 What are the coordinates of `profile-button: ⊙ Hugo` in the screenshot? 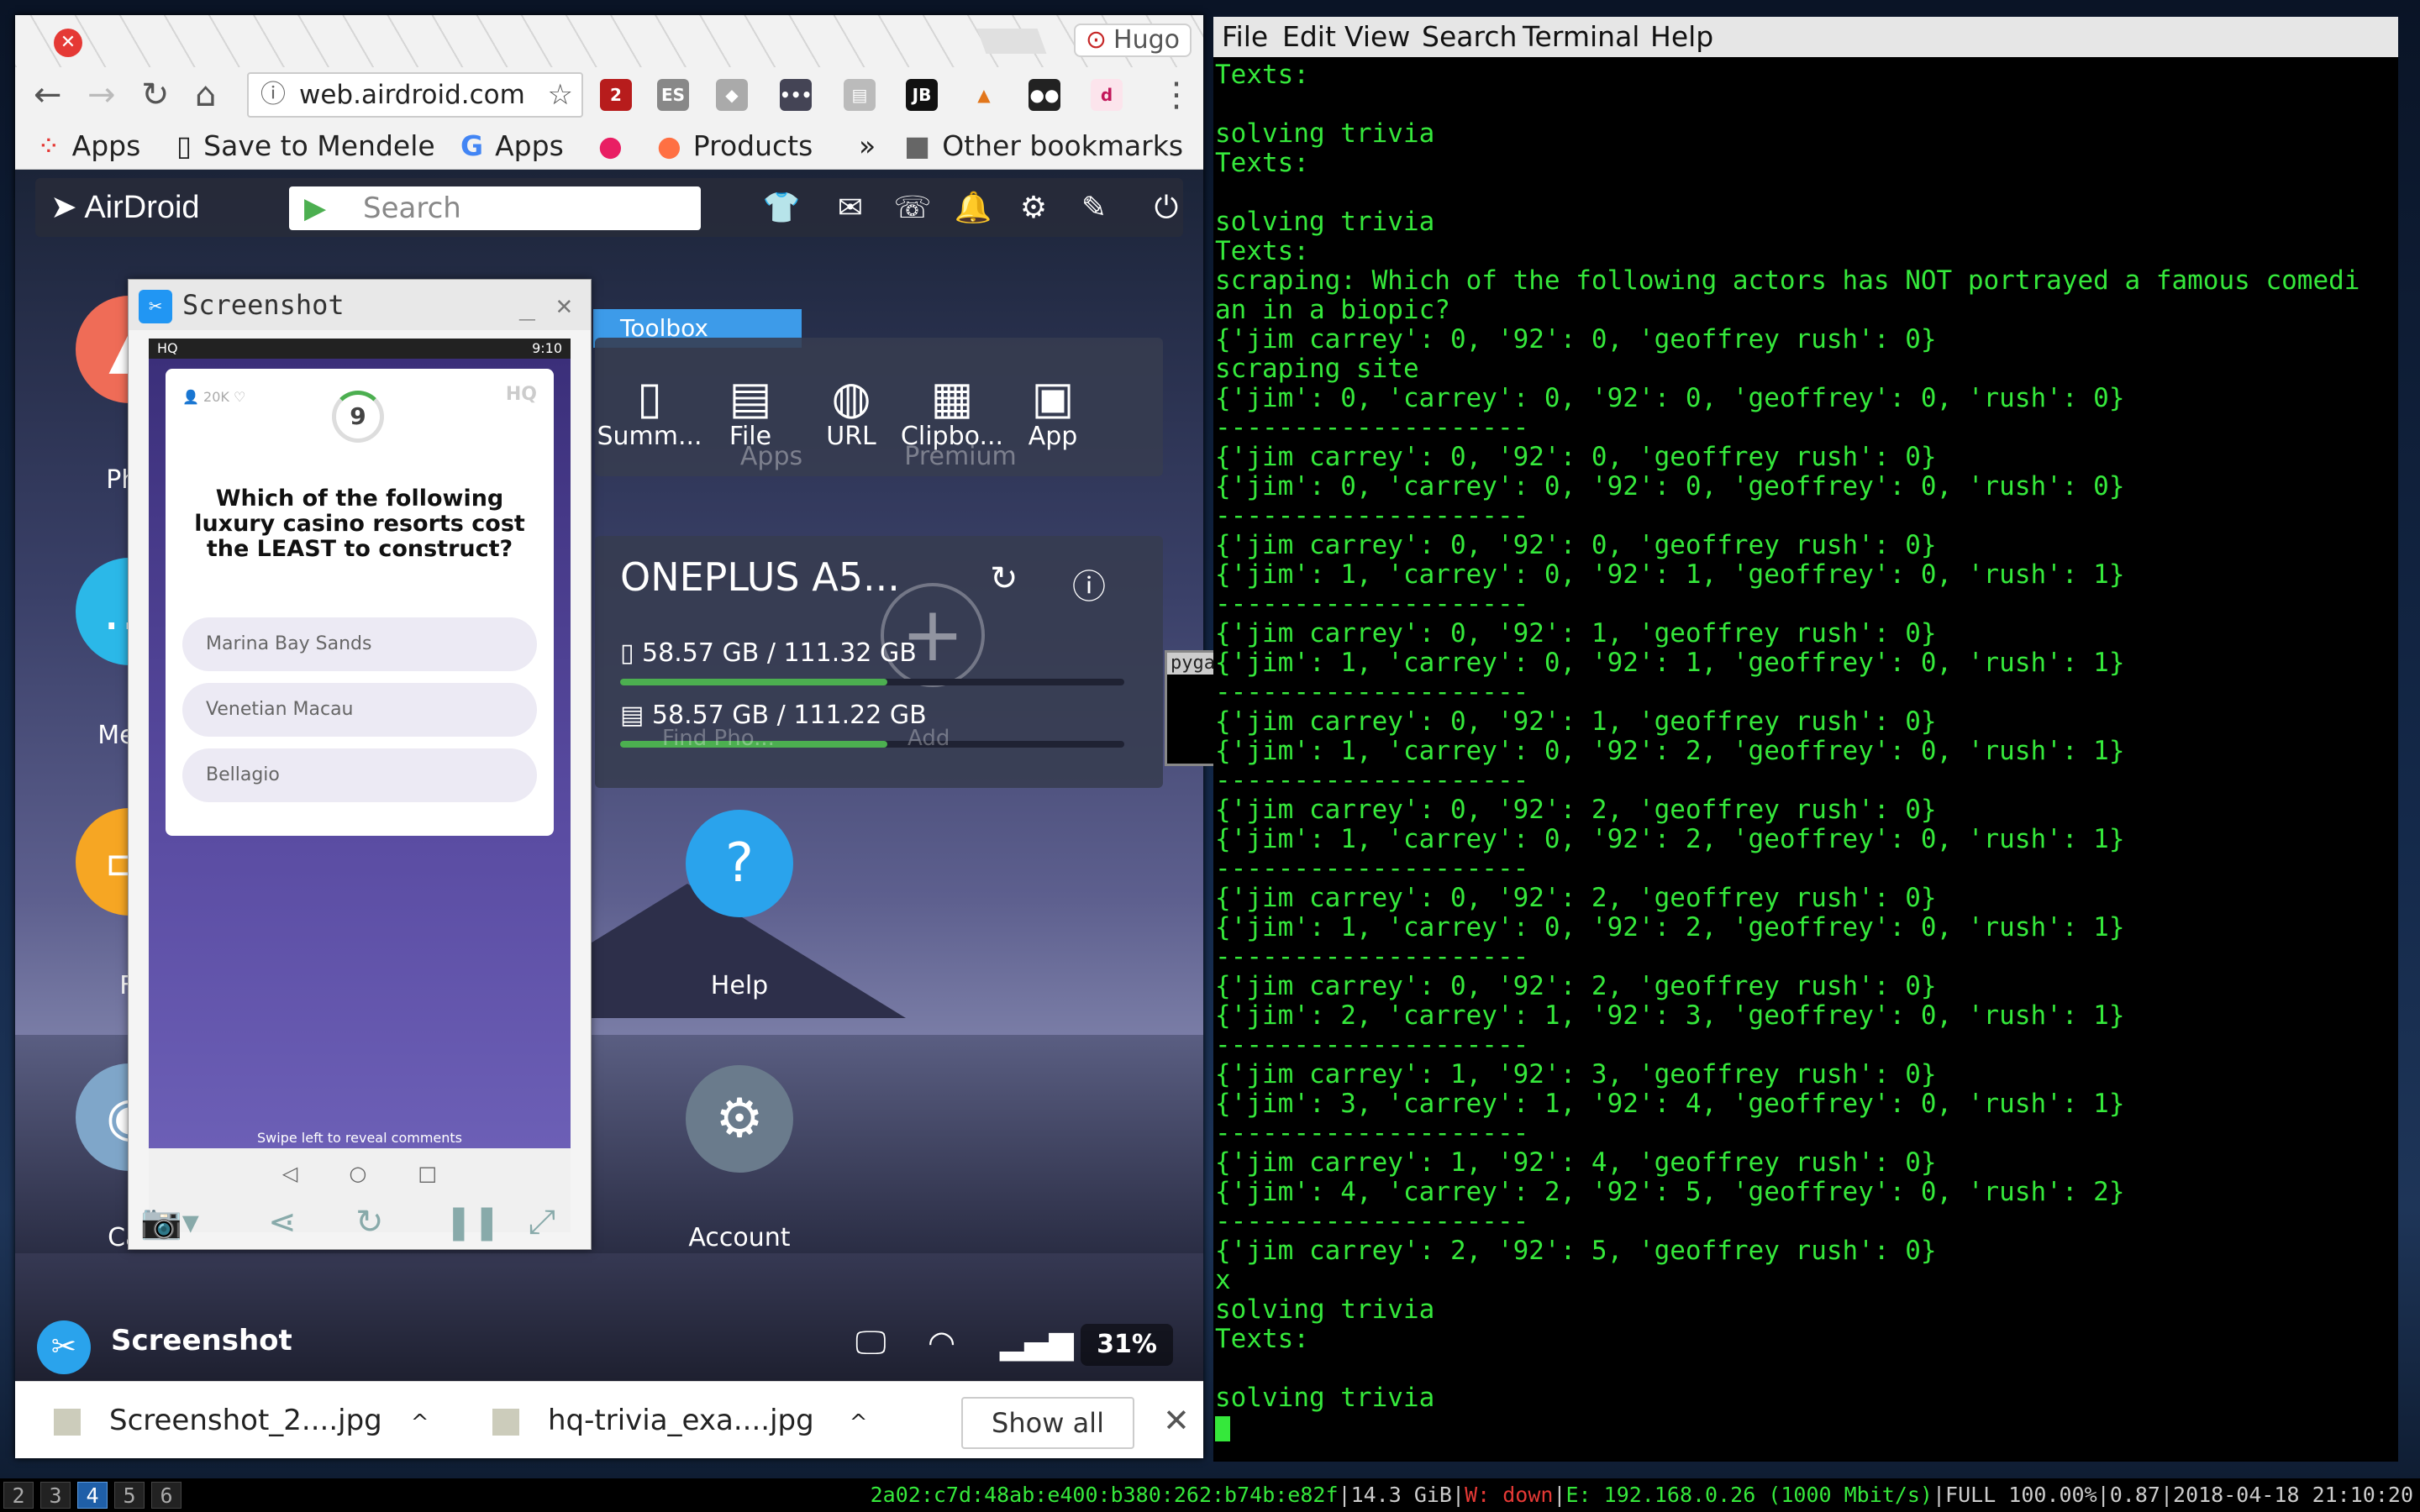 It's located at (1133, 40).